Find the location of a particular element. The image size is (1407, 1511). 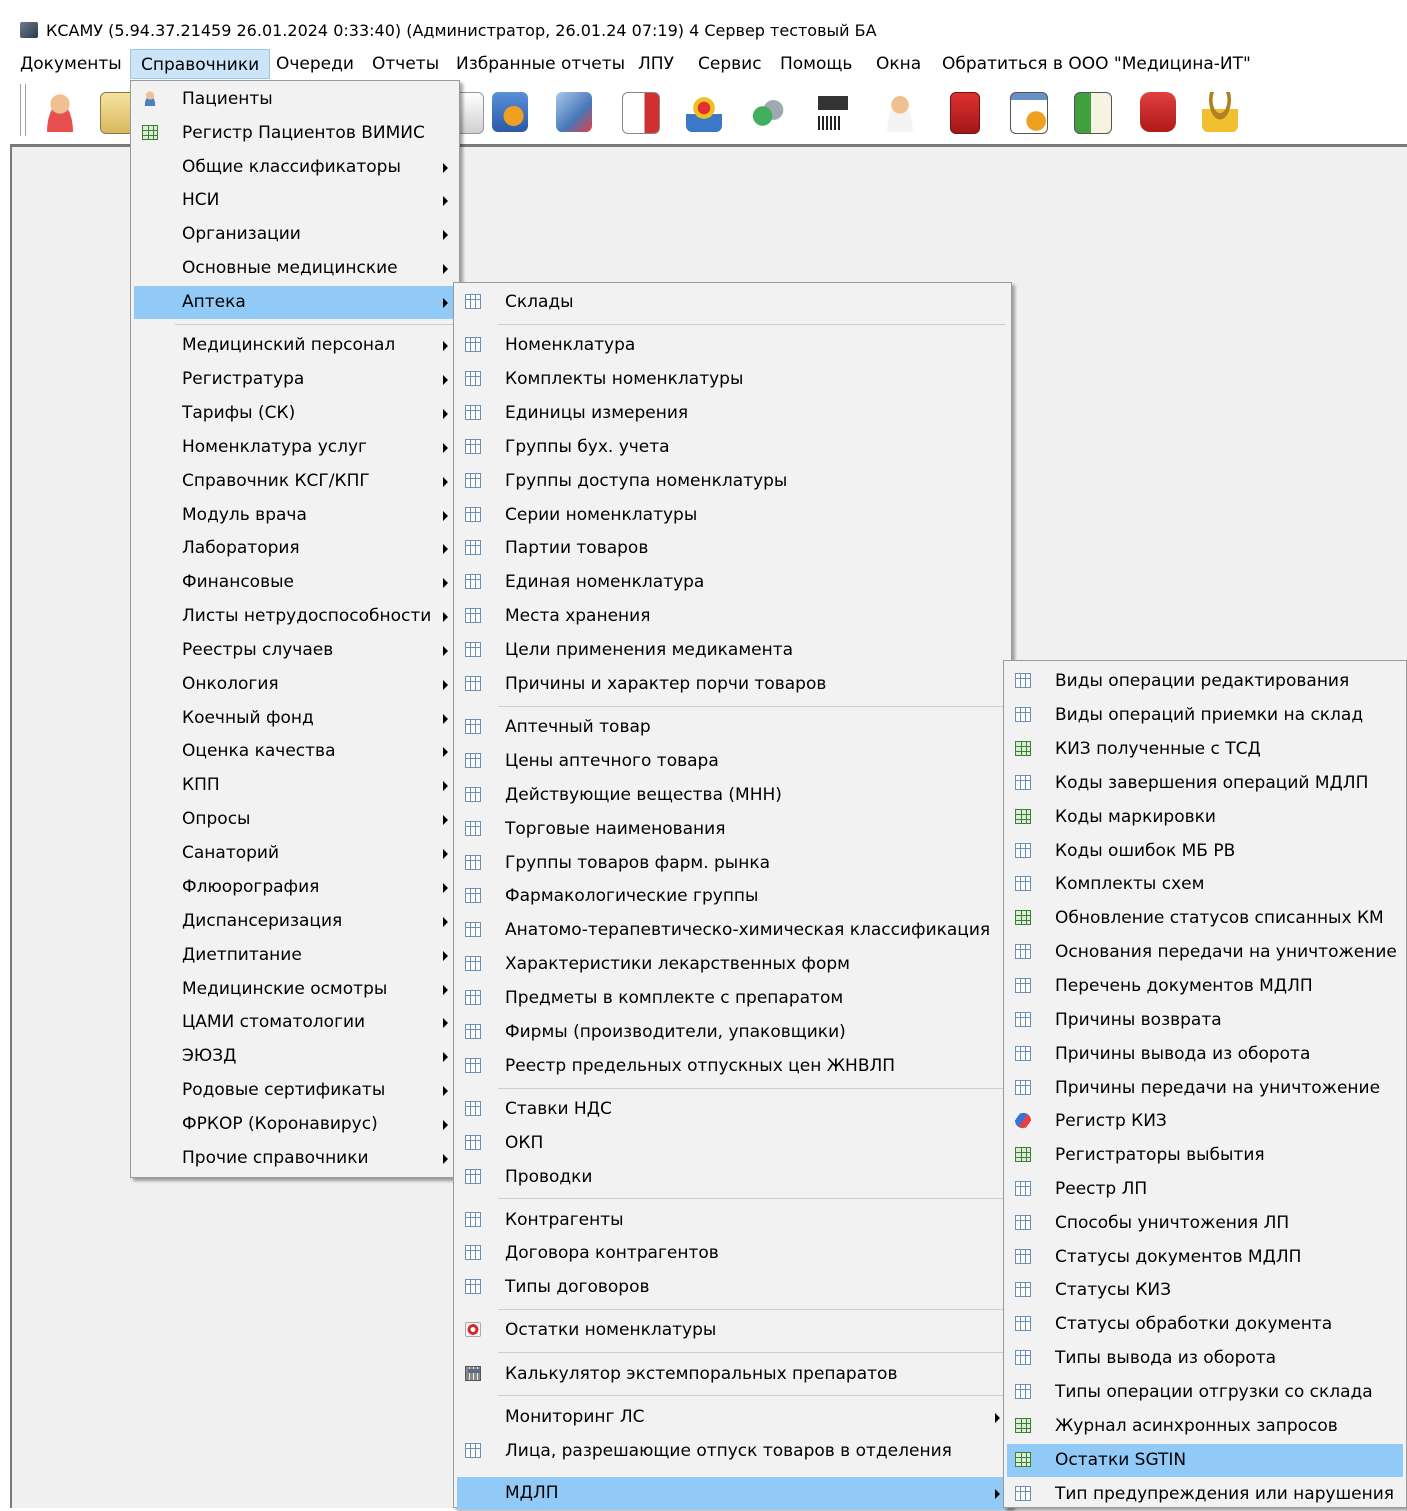

menu-item: Серии номенклатуры is located at coordinates (732, 515).